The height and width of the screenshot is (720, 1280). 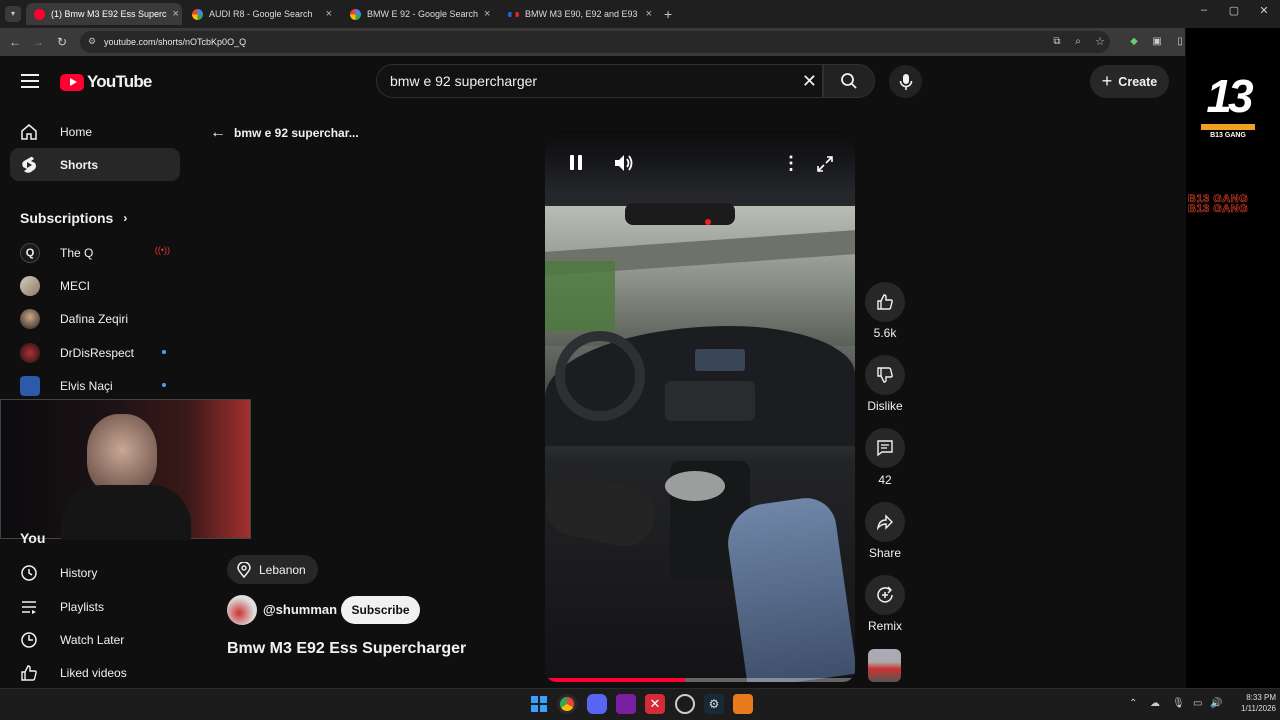 What do you see at coordinates (95, 352) in the screenshot?
I see `subscription-item: DrDisRespect` at bounding box center [95, 352].